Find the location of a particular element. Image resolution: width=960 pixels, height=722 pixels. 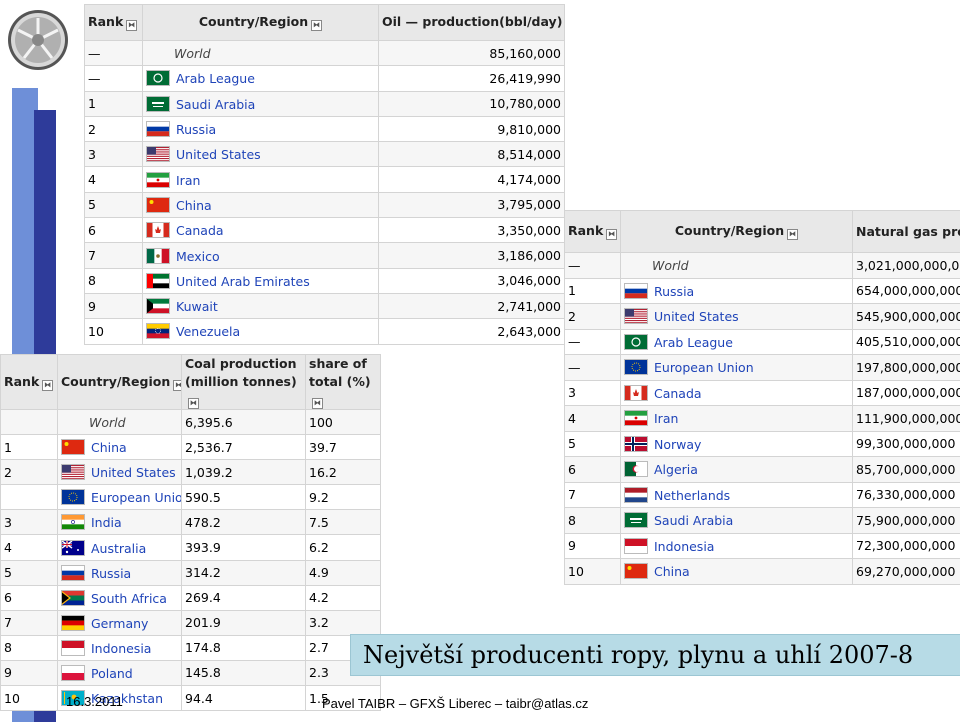

country-cell: Germany is located at coordinates (119, 622).